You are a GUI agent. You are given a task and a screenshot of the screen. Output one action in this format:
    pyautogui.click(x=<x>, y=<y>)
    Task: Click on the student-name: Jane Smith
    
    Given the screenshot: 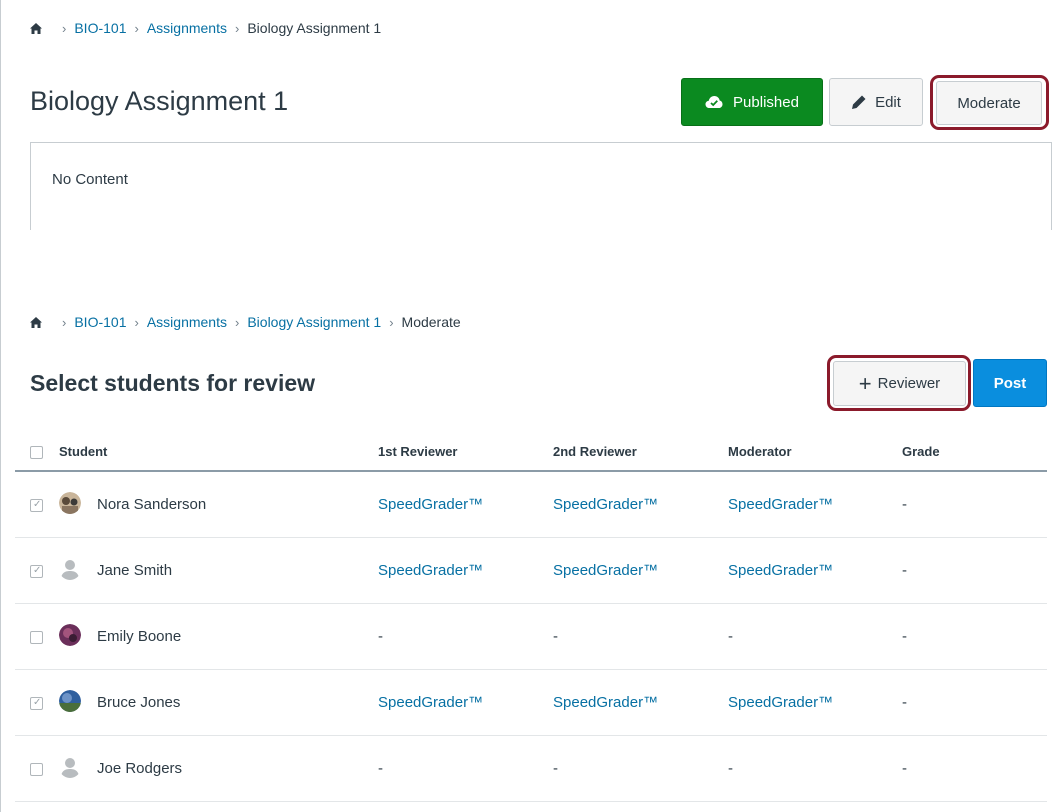 What is the action you would take?
    pyautogui.click(x=135, y=570)
    